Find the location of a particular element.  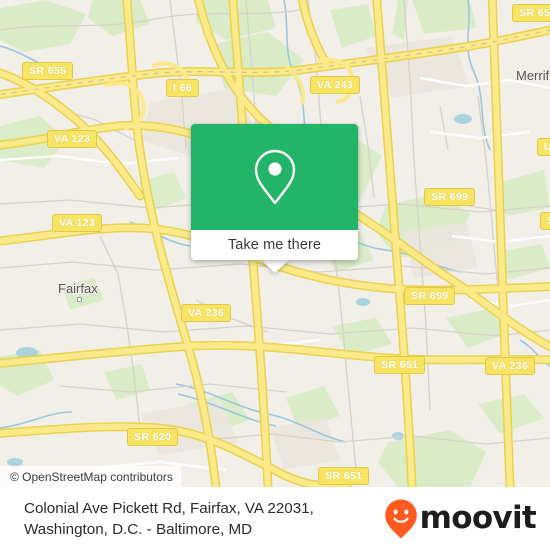

road-shield: I 66 is located at coordinates (183, 88).